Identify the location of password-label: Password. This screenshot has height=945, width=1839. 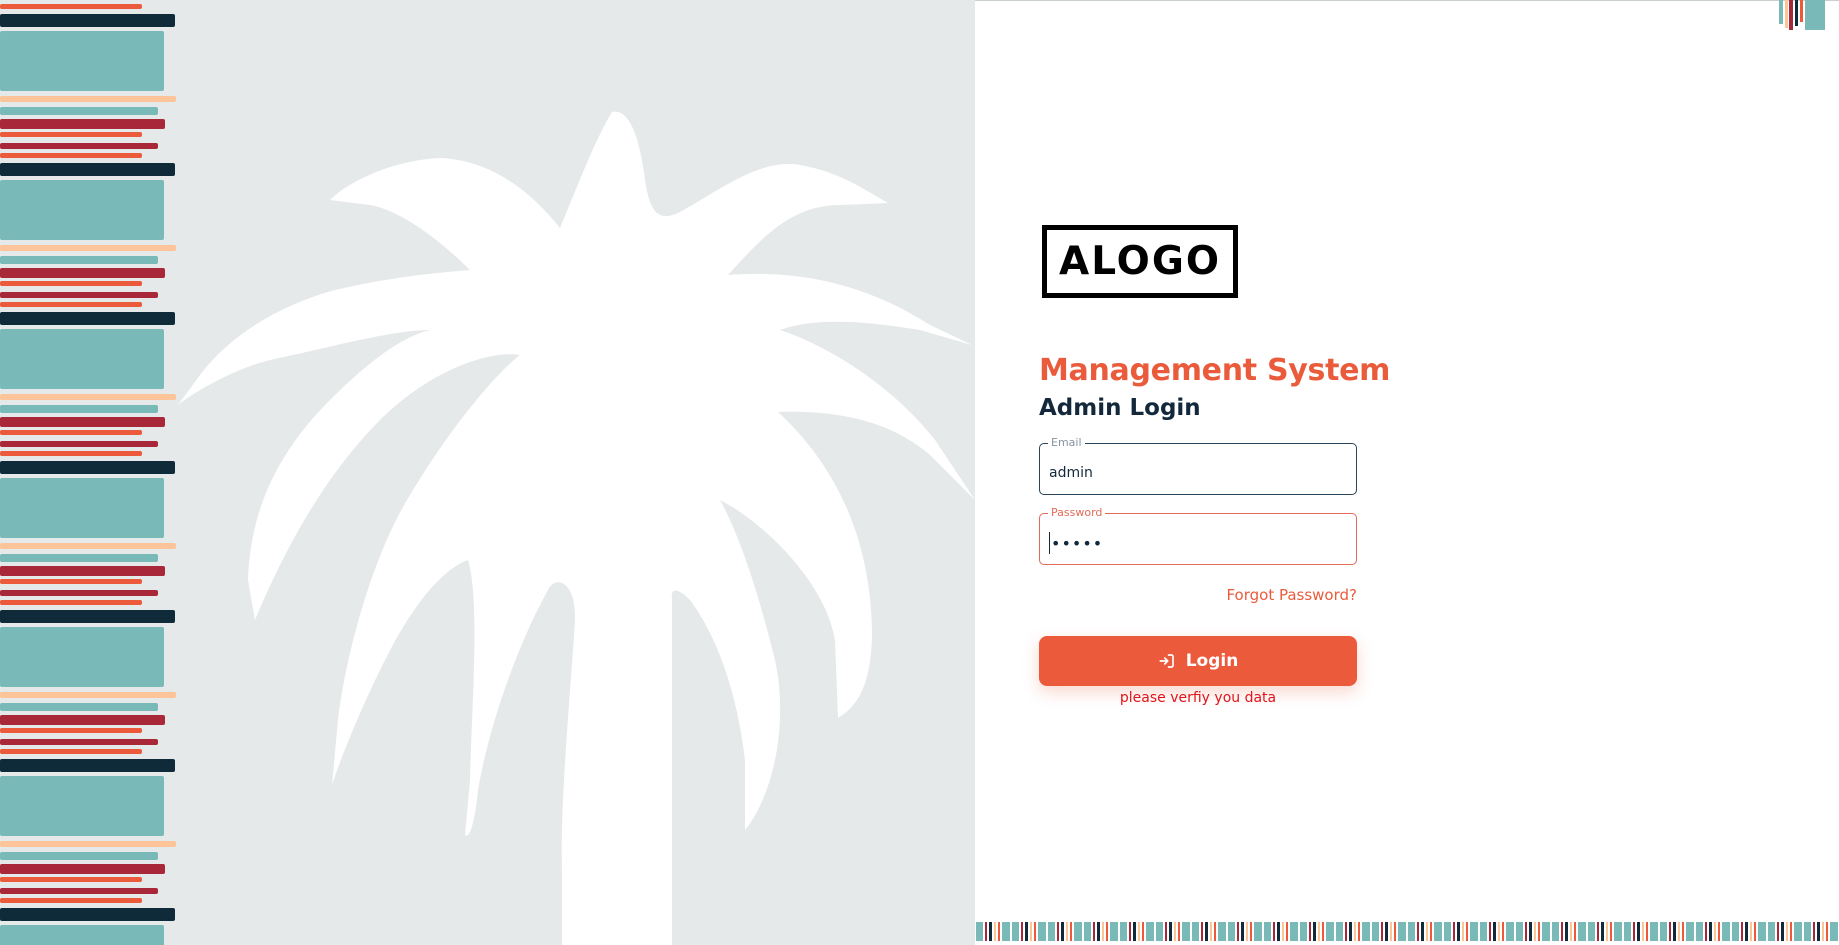
(1077, 512).